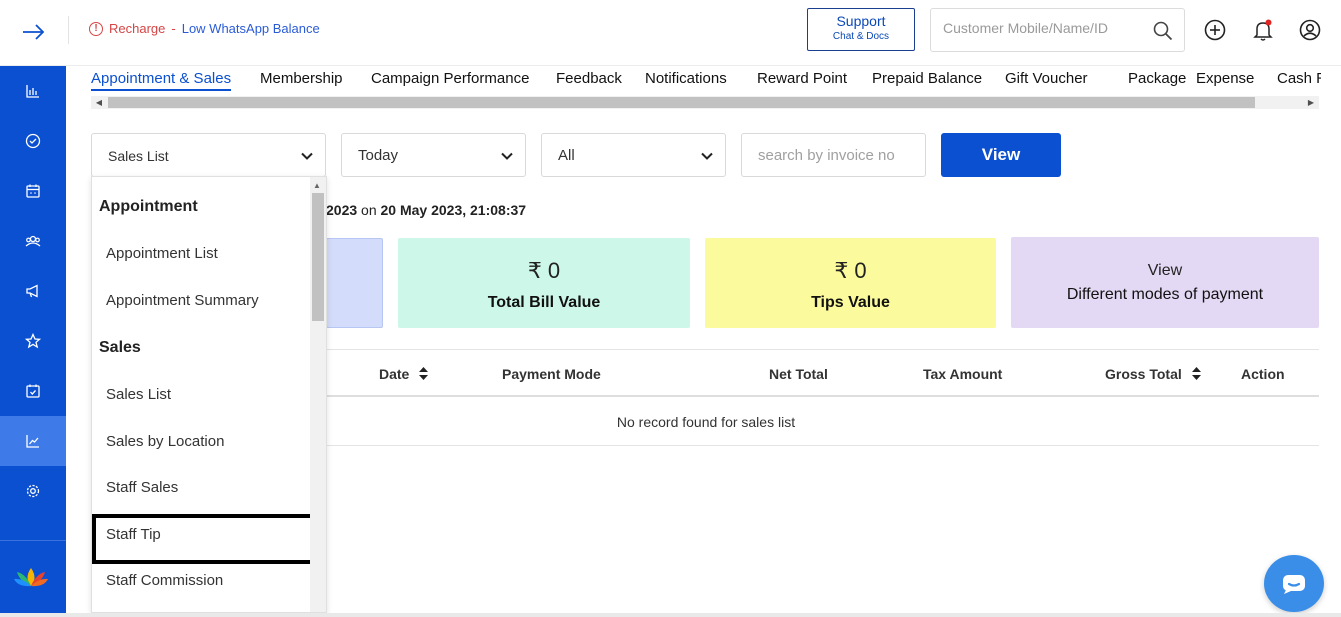 The width and height of the screenshot is (1341, 617). I want to click on payment-modes-card: View Different modes of payment, so click(1165, 282).